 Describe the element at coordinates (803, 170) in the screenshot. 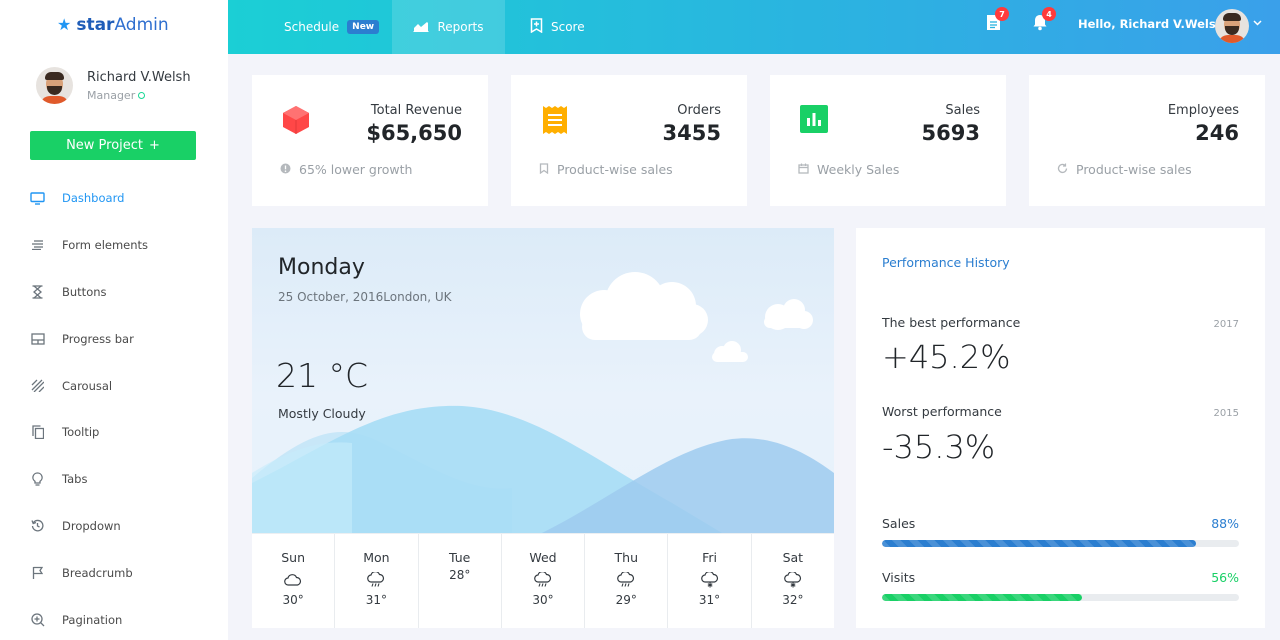

I see `calendar-icon` at that location.